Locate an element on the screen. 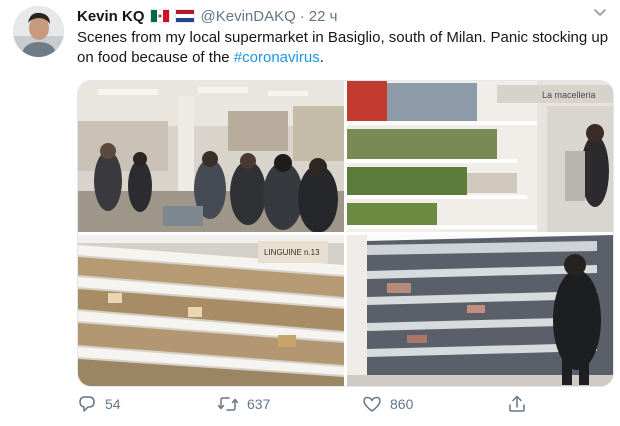 The image size is (620, 426). tweet-header: Kevin KQ @KevinDAKQ · 22 ч is located at coordinates (207, 16).